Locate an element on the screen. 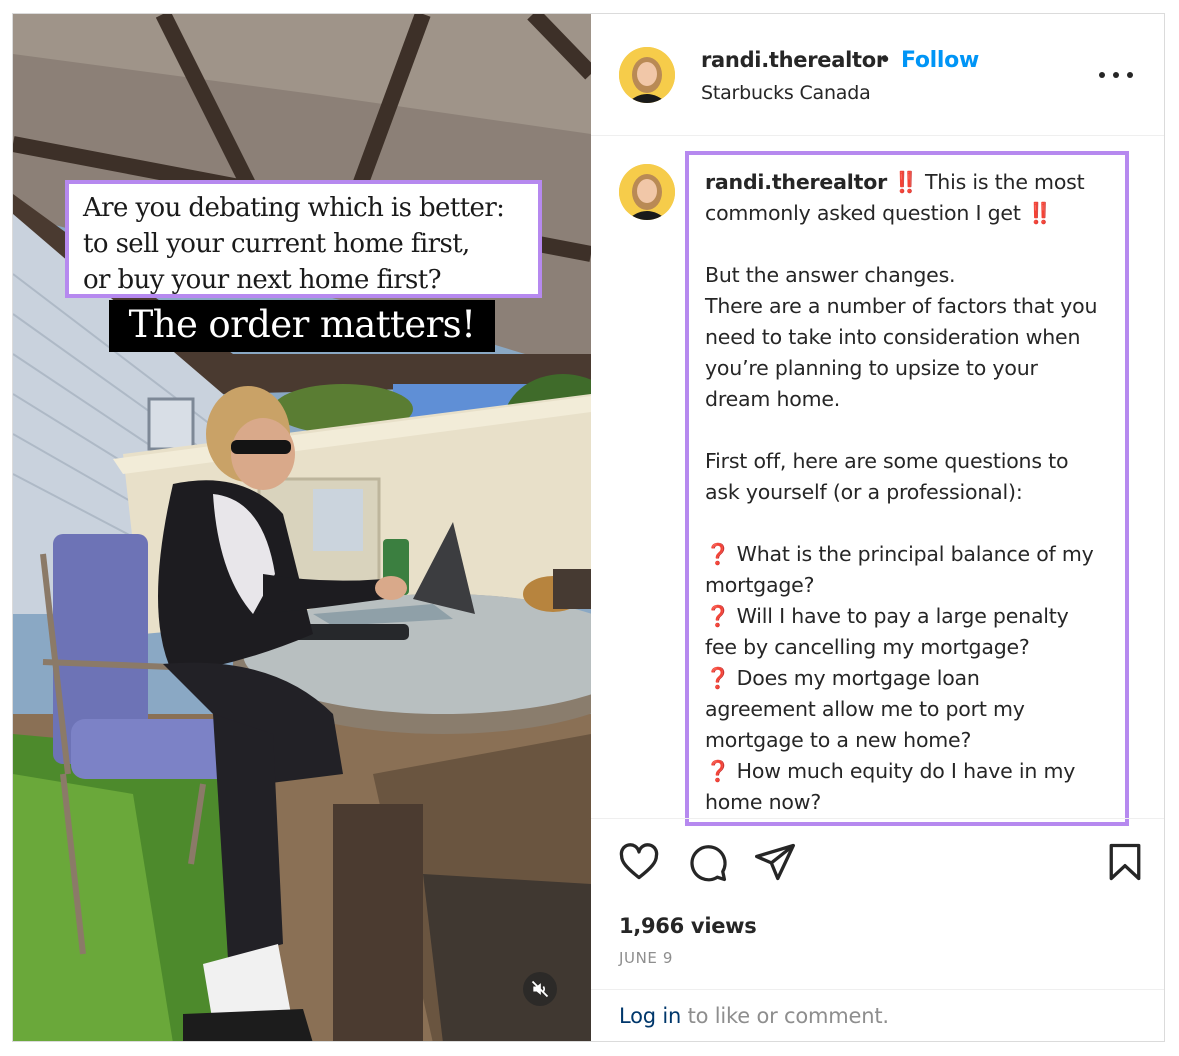 This screenshot has width=1179, height=1056. login-prompt-text: to like or comment. is located at coordinates (785, 1016).